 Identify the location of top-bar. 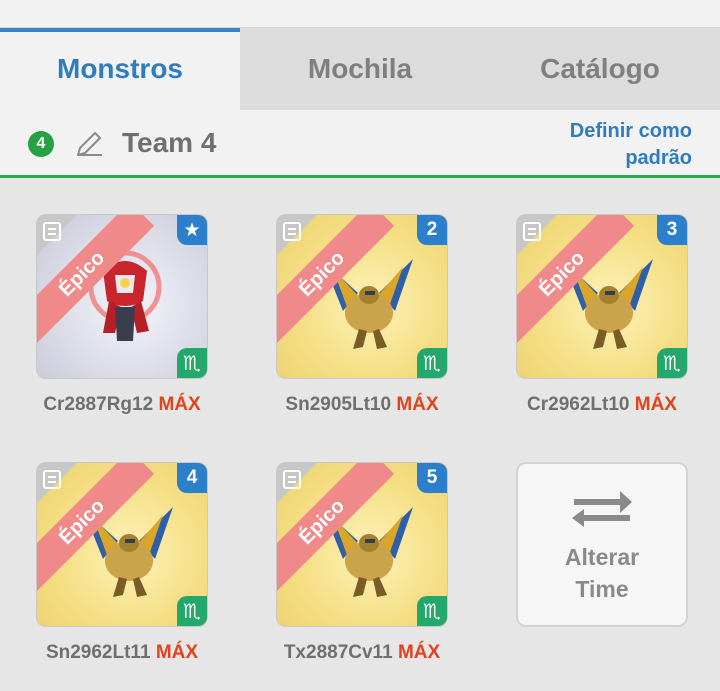
(360, 14).